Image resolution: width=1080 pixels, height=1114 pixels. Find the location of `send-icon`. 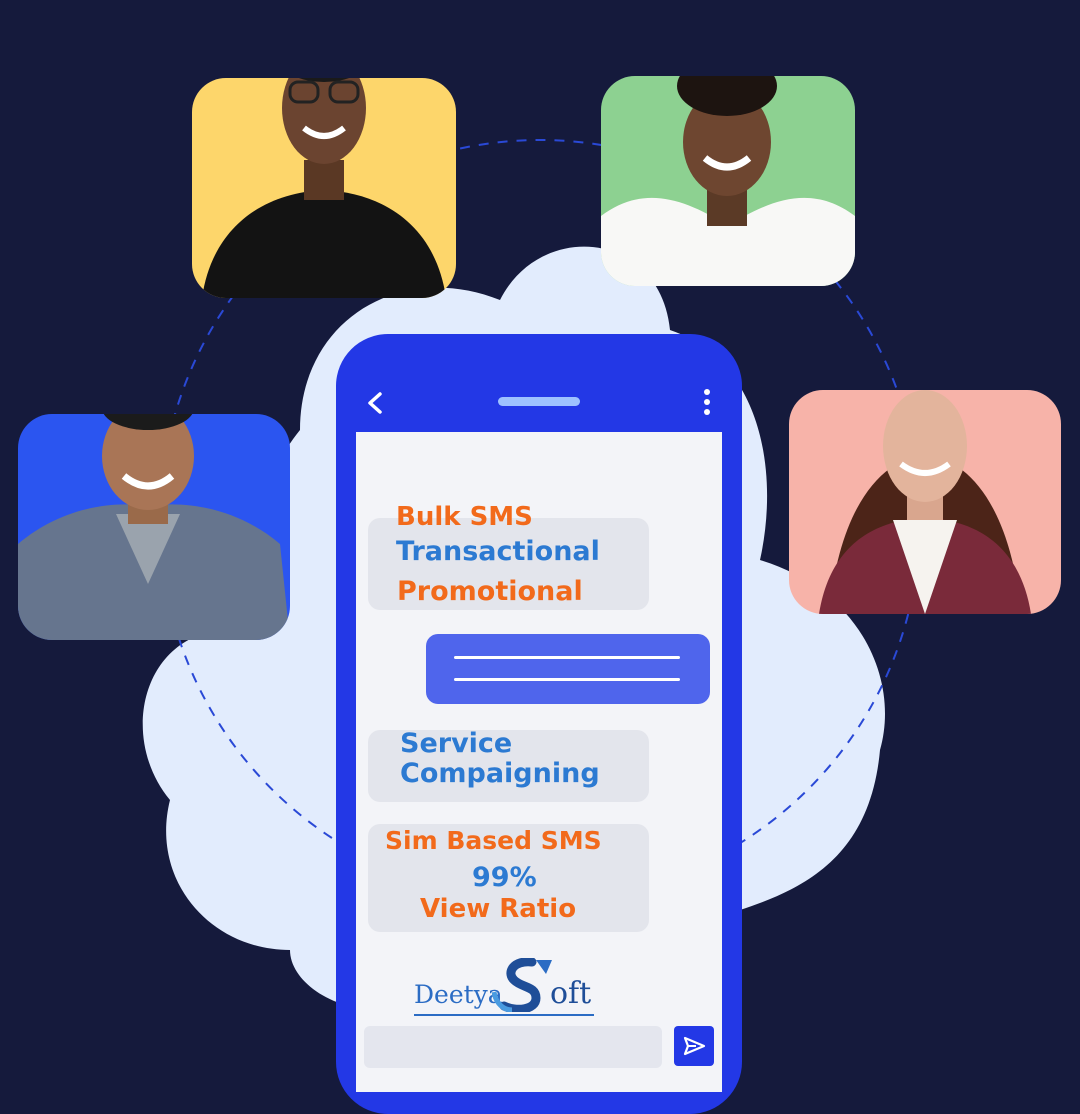

send-icon is located at coordinates (694, 1046).